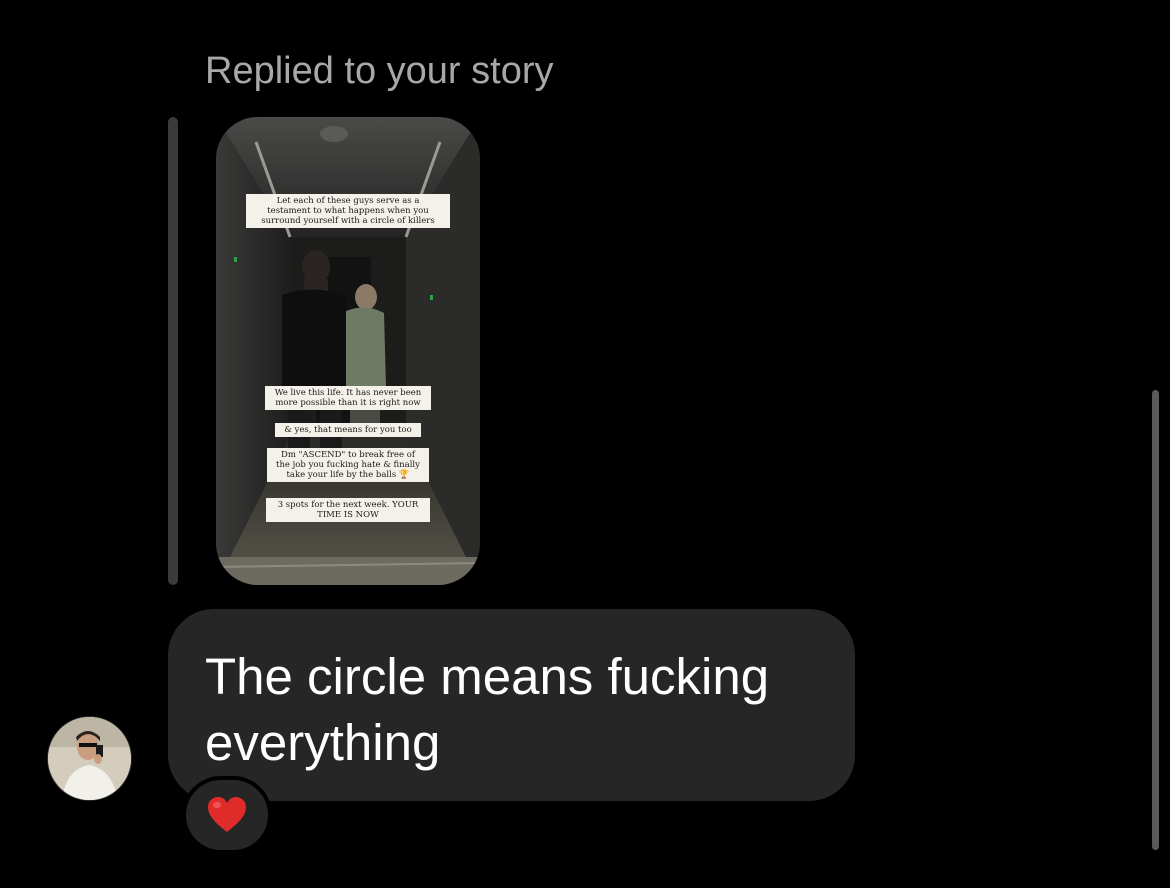  What do you see at coordinates (348, 430) in the screenshot?
I see `story-caption: & yes, that means for you too` at bounding box center [348, 430].